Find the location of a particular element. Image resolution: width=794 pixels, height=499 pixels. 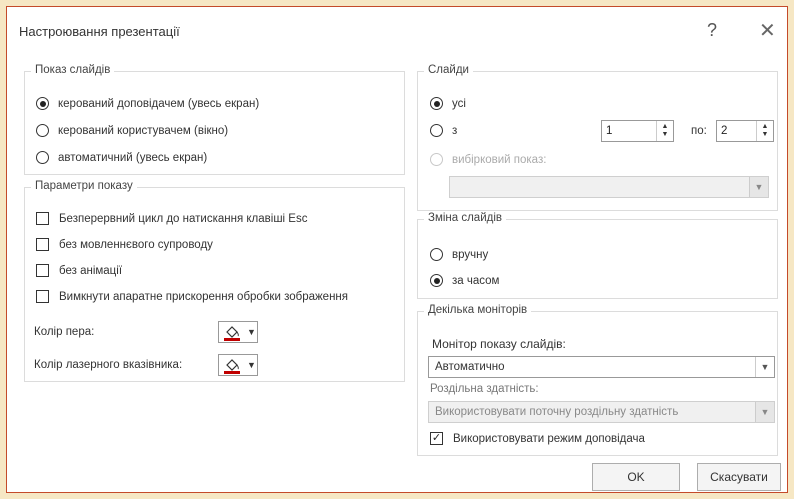

radio-from-slides: з is located at coordinates (443, 130).